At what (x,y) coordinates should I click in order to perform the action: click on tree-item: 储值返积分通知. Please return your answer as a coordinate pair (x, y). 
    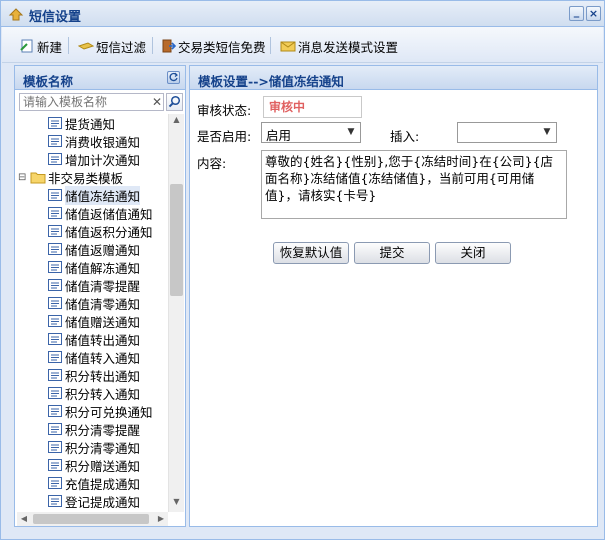
    Looking at the image, I should click on (100, 231).